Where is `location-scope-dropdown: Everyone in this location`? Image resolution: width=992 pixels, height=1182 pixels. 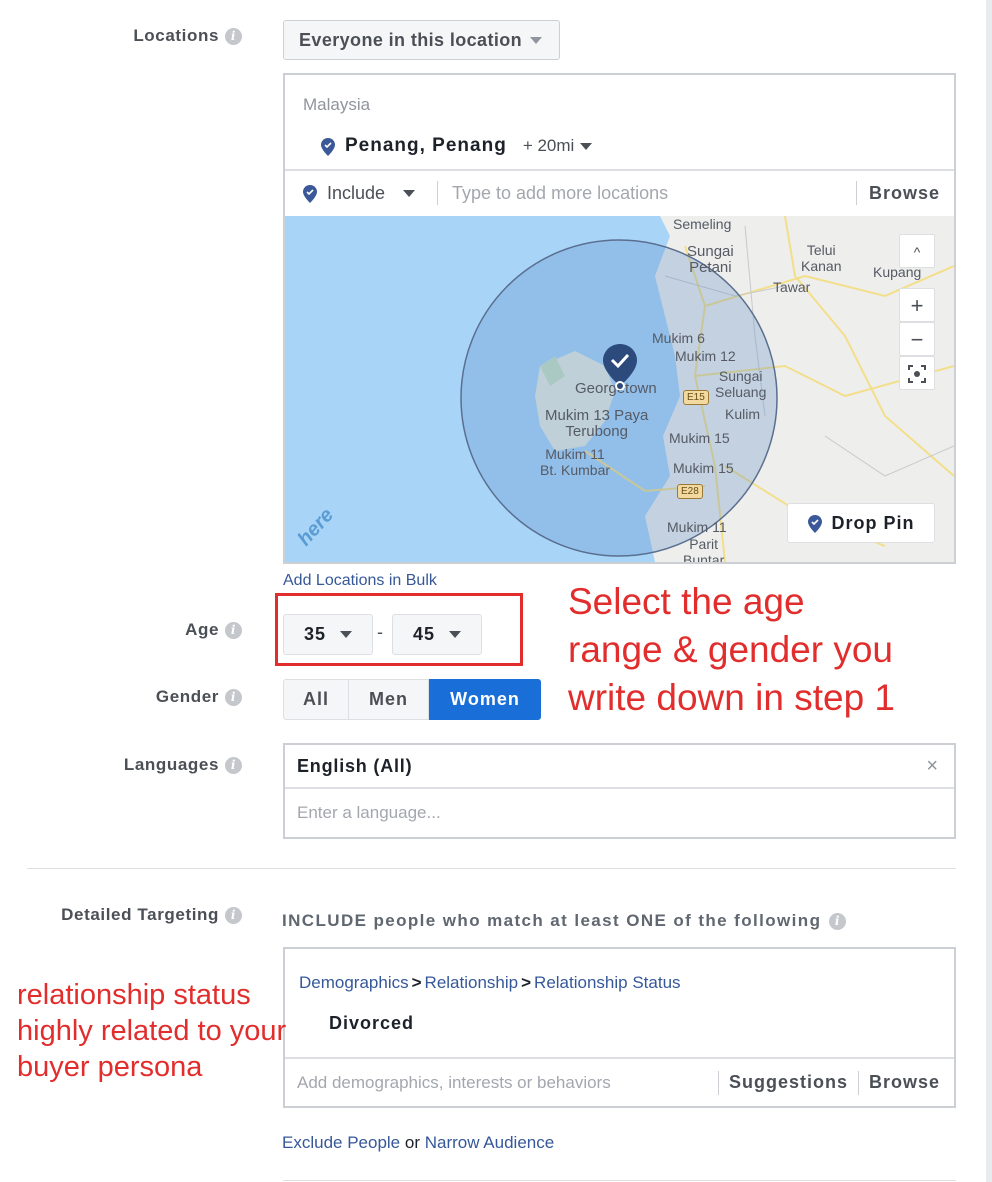 location-scope-dropdown: Everyone in this location is located at coordinates (421, 40).